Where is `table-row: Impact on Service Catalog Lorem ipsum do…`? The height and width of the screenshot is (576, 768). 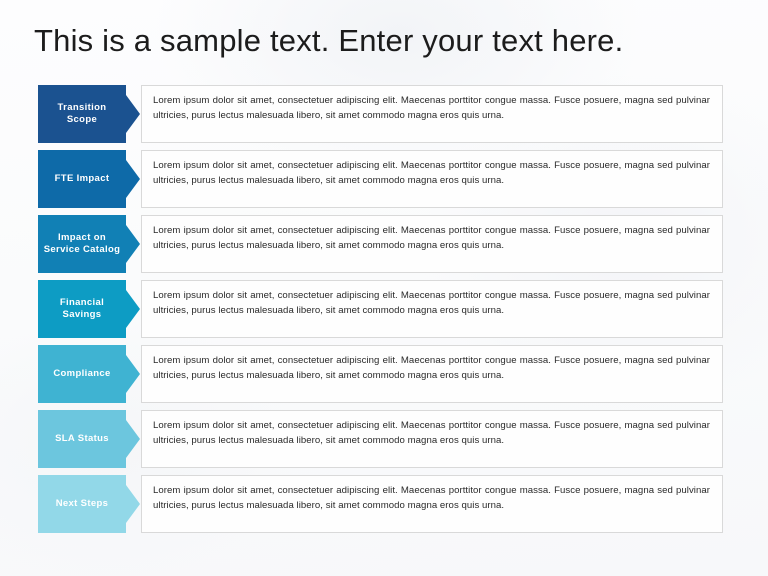 table-row: Impact on Service Catalog Lorem ipsum do… is located at coordinates (384, 244).